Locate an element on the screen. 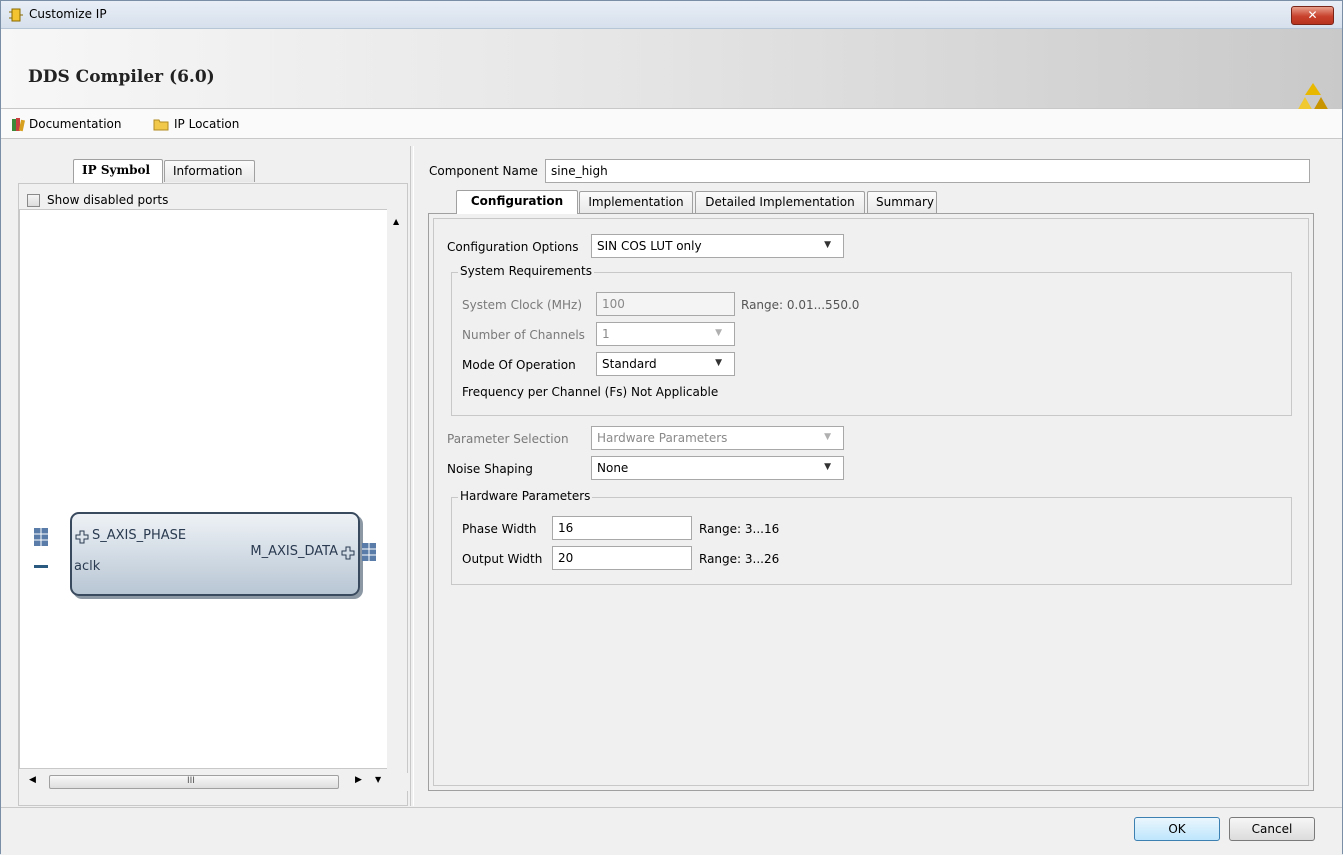  scroll-right-arrow-icon: ▶ is located at coordinates (358, 780).